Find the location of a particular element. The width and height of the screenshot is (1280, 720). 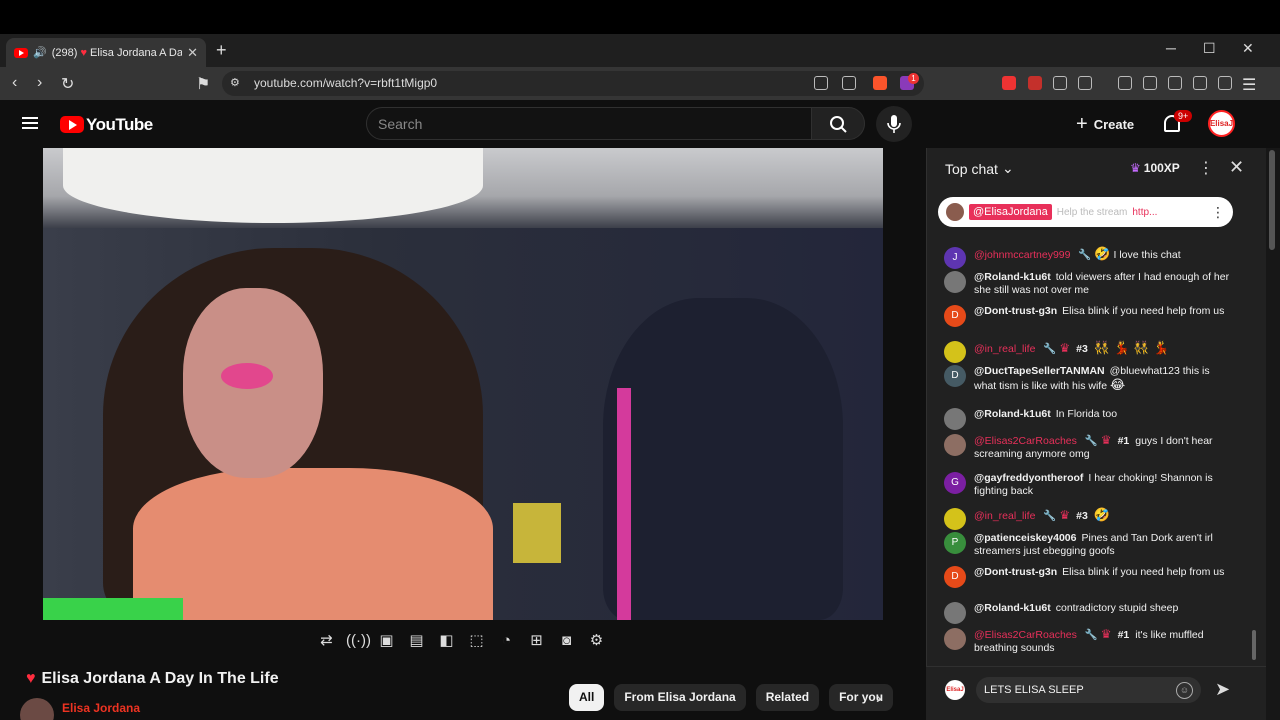

channel-name: Elisa Jordana is located at coordinates (101, 708).